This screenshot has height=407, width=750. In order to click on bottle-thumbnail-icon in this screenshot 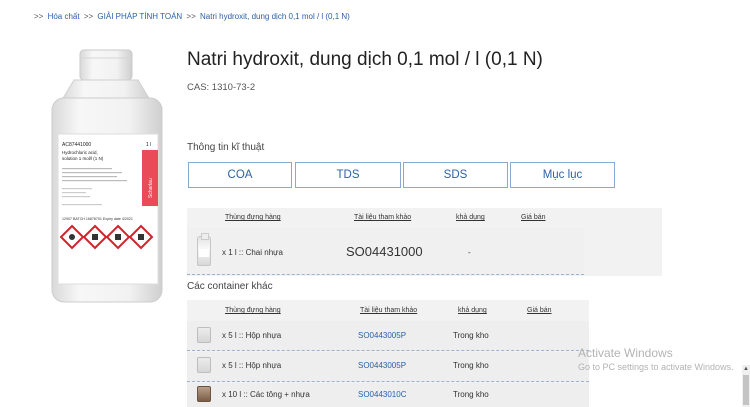, I will do `click(204, 249)`.